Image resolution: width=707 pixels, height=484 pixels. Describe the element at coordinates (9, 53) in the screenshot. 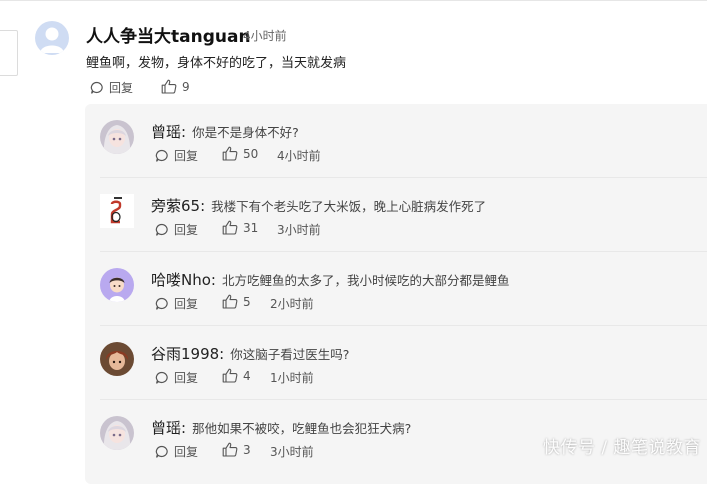

I see `left-edge-box` at that location.